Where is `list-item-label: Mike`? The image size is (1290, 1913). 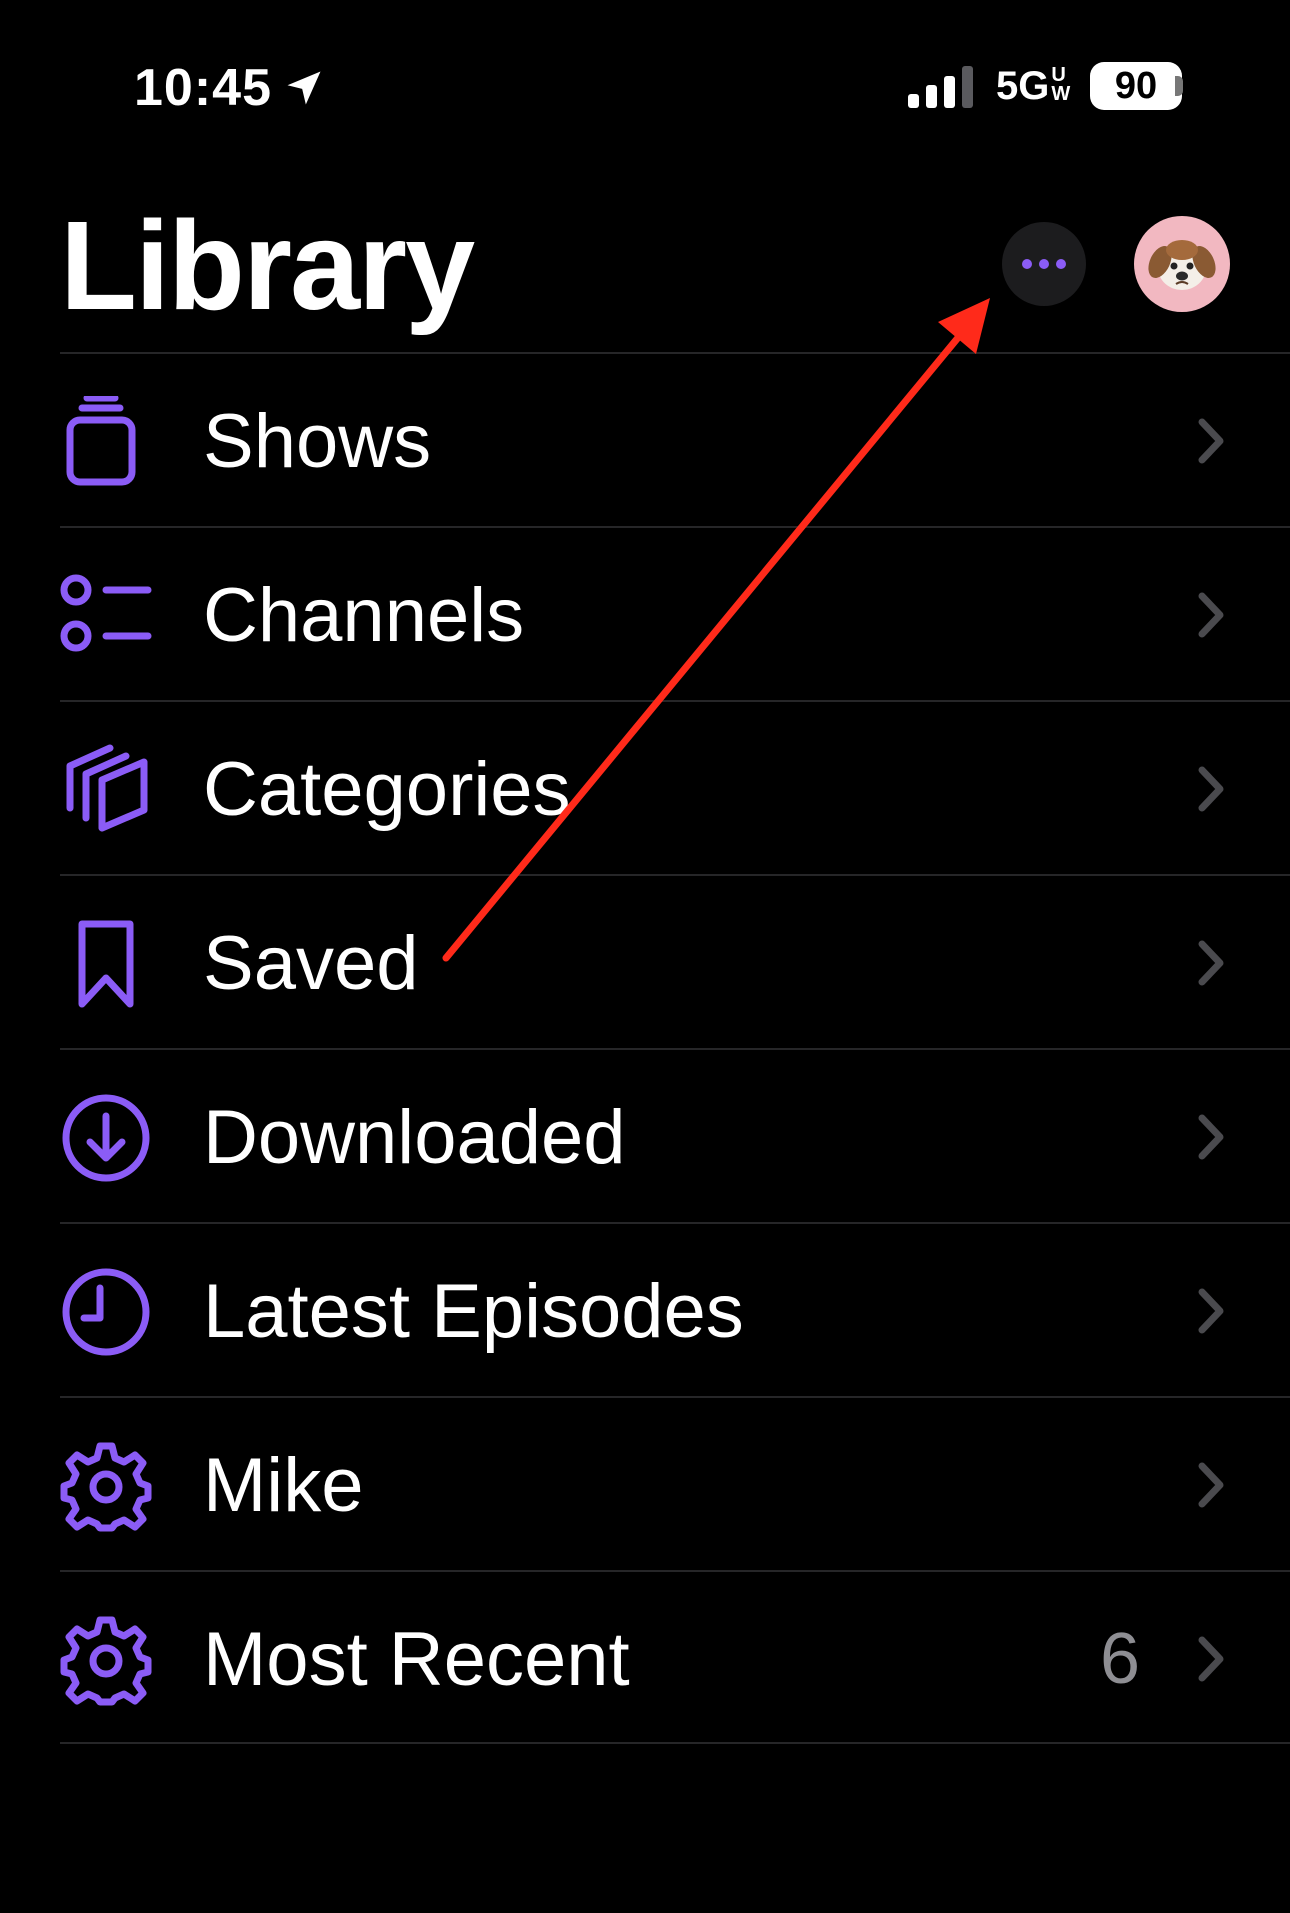 list-item-label: Mike is located at coordinates (283, 1485).